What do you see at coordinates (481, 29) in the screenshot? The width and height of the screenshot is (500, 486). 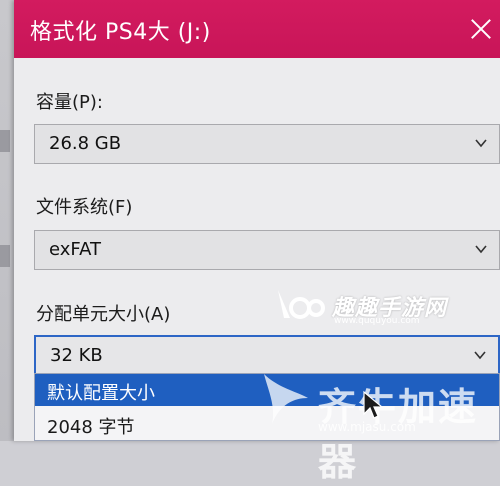 I see `close-icon` at bounding box center [481, 29].